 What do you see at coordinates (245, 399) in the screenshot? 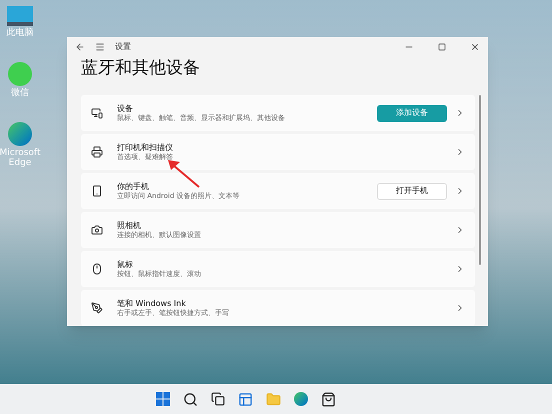
I see `widgets-icon` at bounding box center [245, 399].